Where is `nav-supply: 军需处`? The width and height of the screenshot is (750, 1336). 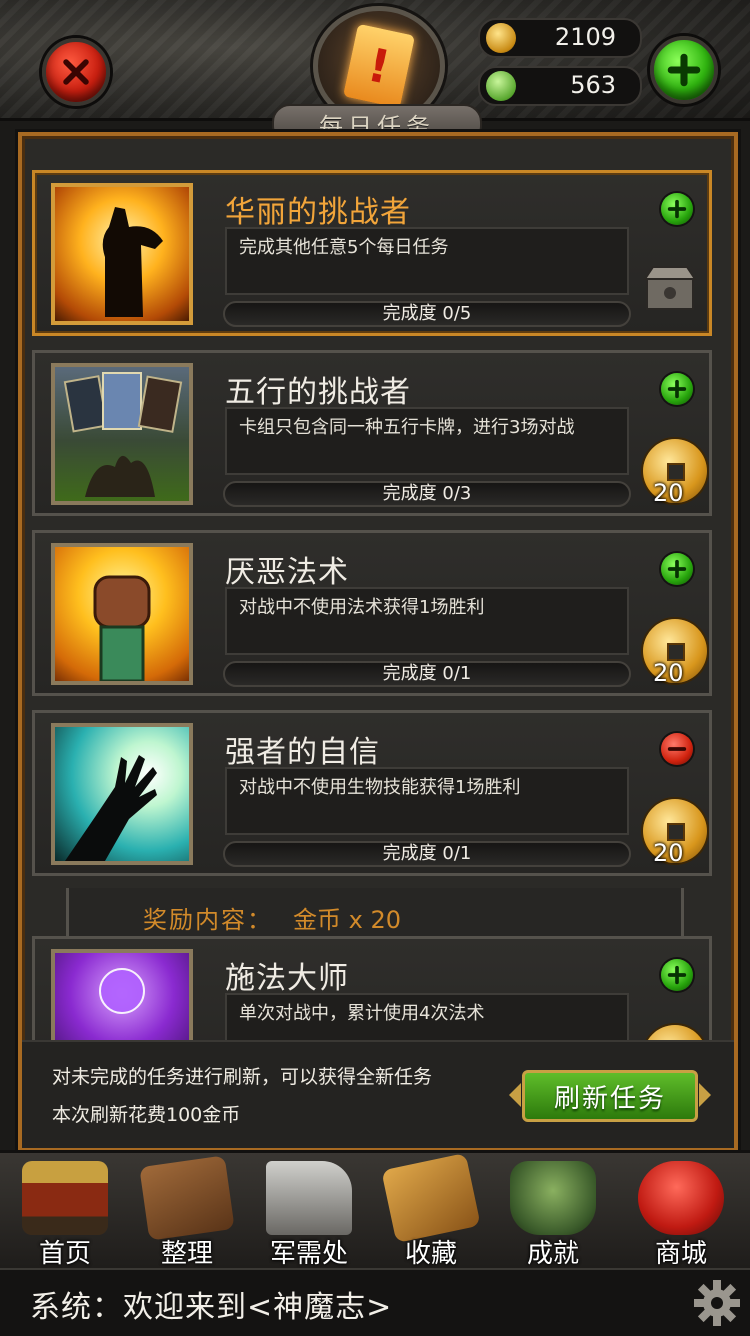 nav-supply: 军需处 is located at coordinates (309, 1212).